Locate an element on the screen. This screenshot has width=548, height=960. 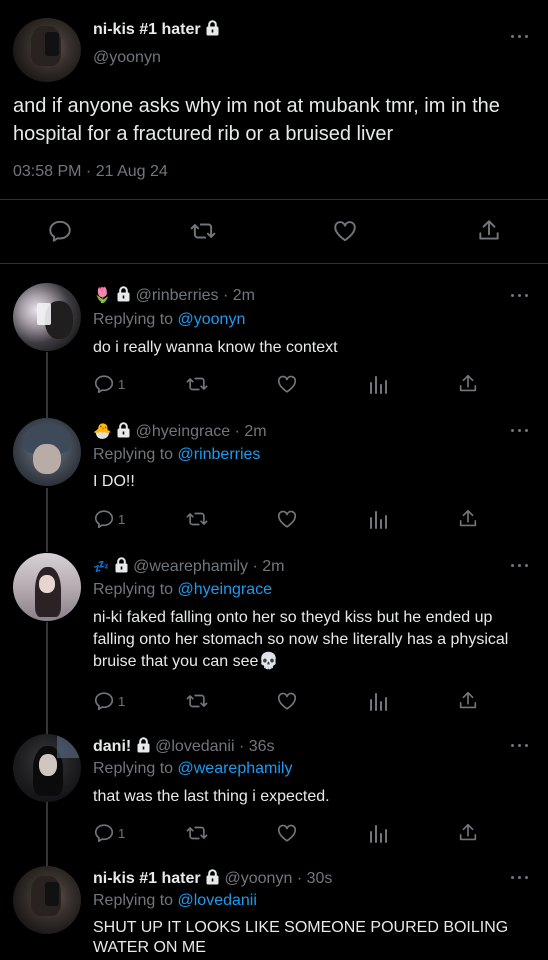
replying-to: Replying to @rinberries is located at coordinates (177, 454).